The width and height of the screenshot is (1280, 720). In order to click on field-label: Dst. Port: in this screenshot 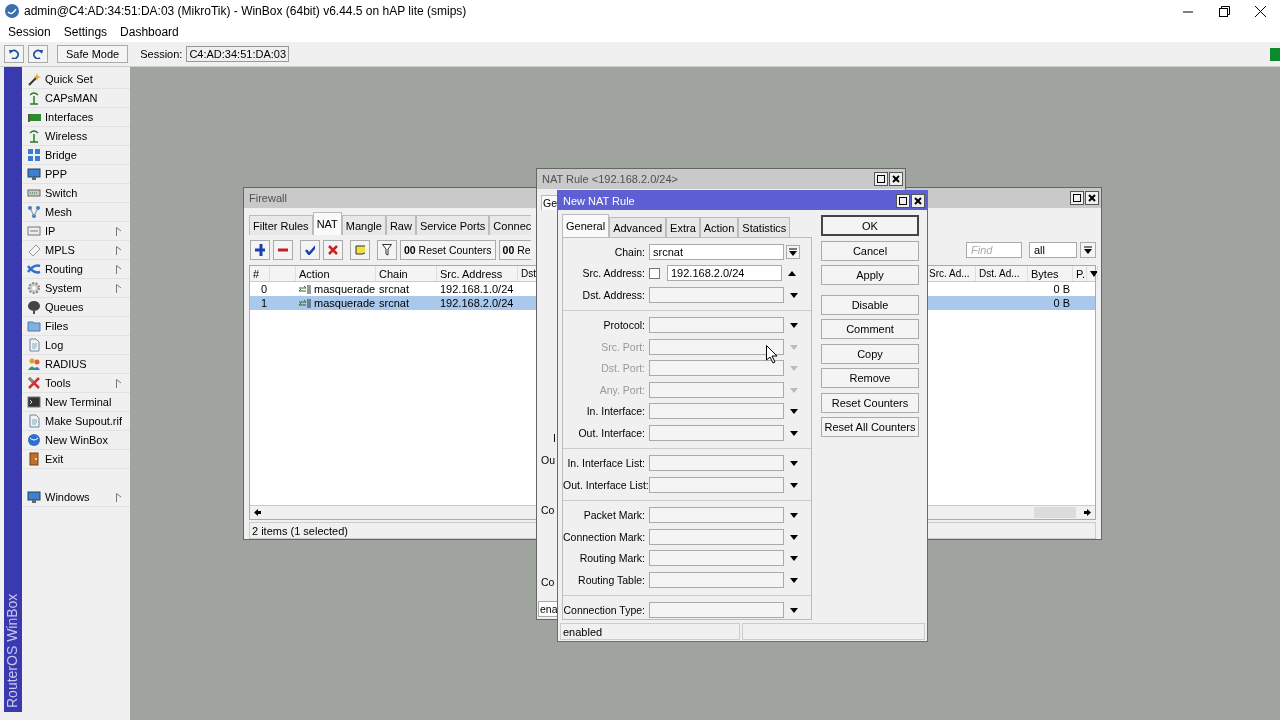, I will do `click(623, 368)`.